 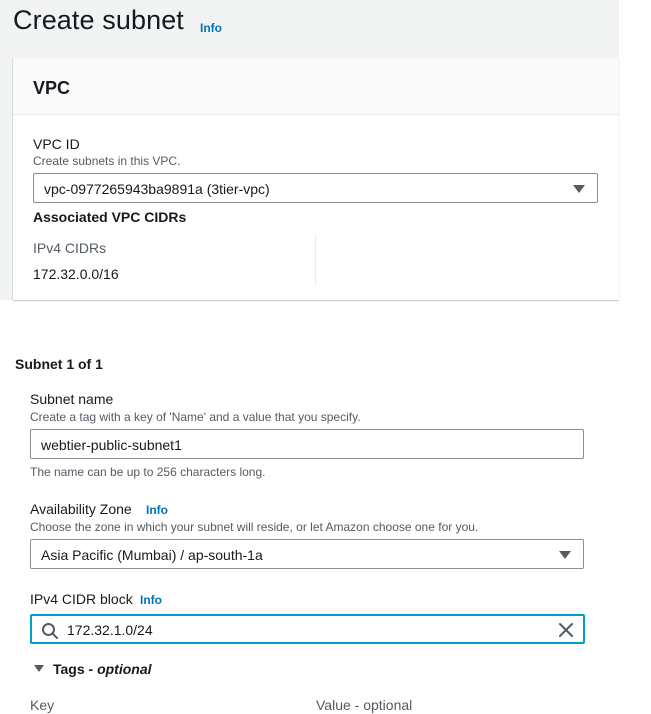 What do you see at coordinates (98, 20) in the screenshot?
I see `page-title: Create subnet` at bounding box center [98, 20].